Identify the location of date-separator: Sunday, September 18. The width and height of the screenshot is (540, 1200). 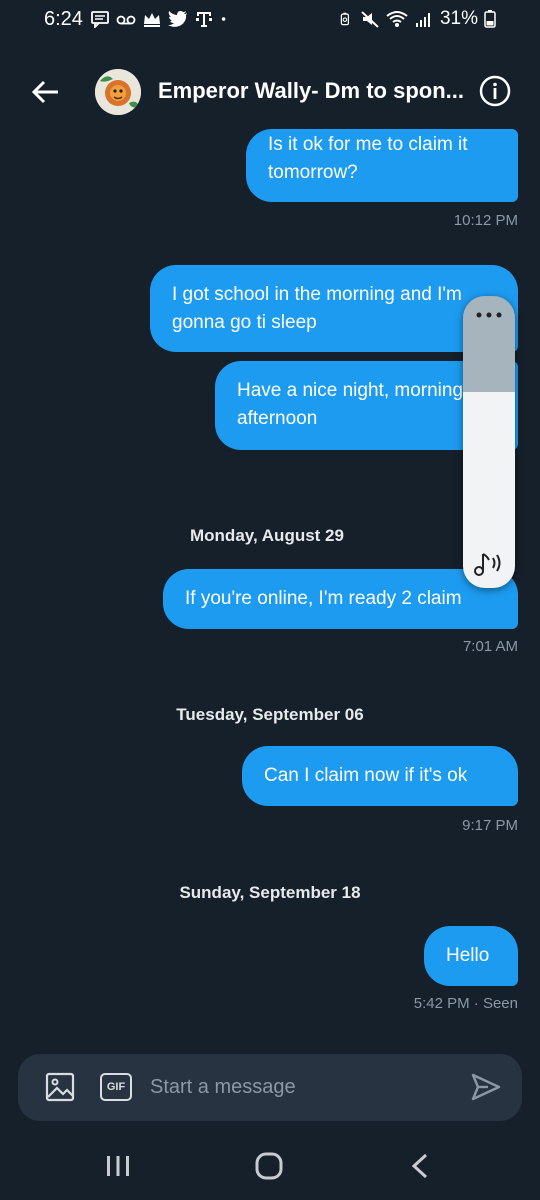
(270, 892).